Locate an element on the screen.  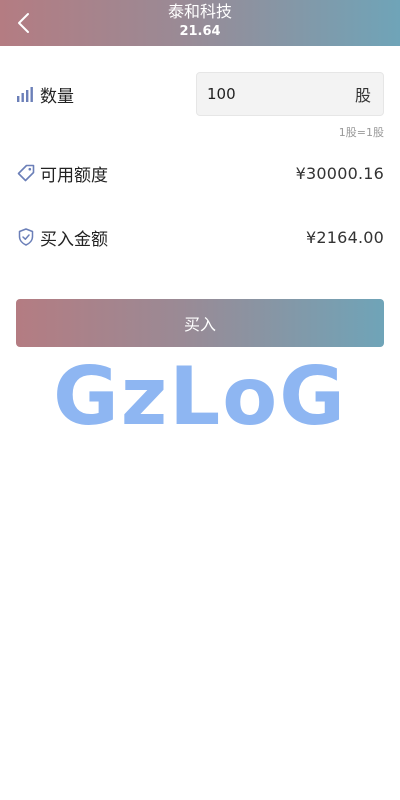
quantity-input is located at coordinates (267, 94).